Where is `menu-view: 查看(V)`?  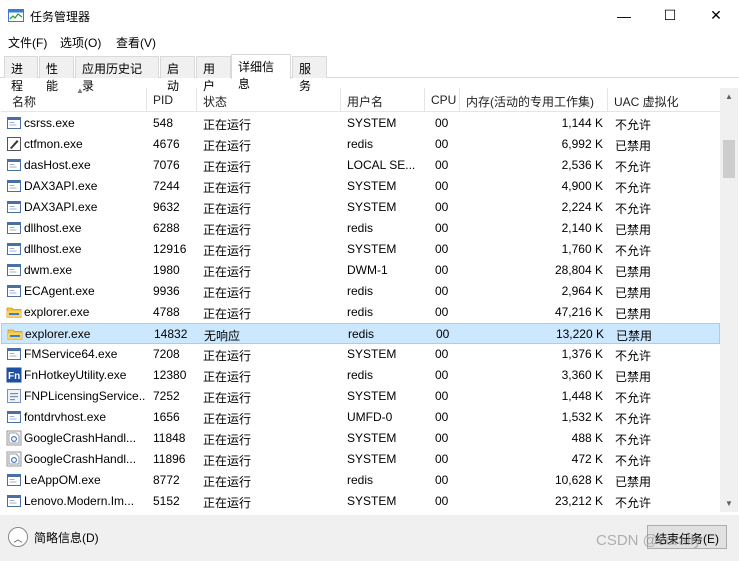
menu-view: 查看(V) is located at coordinates (136, 42).